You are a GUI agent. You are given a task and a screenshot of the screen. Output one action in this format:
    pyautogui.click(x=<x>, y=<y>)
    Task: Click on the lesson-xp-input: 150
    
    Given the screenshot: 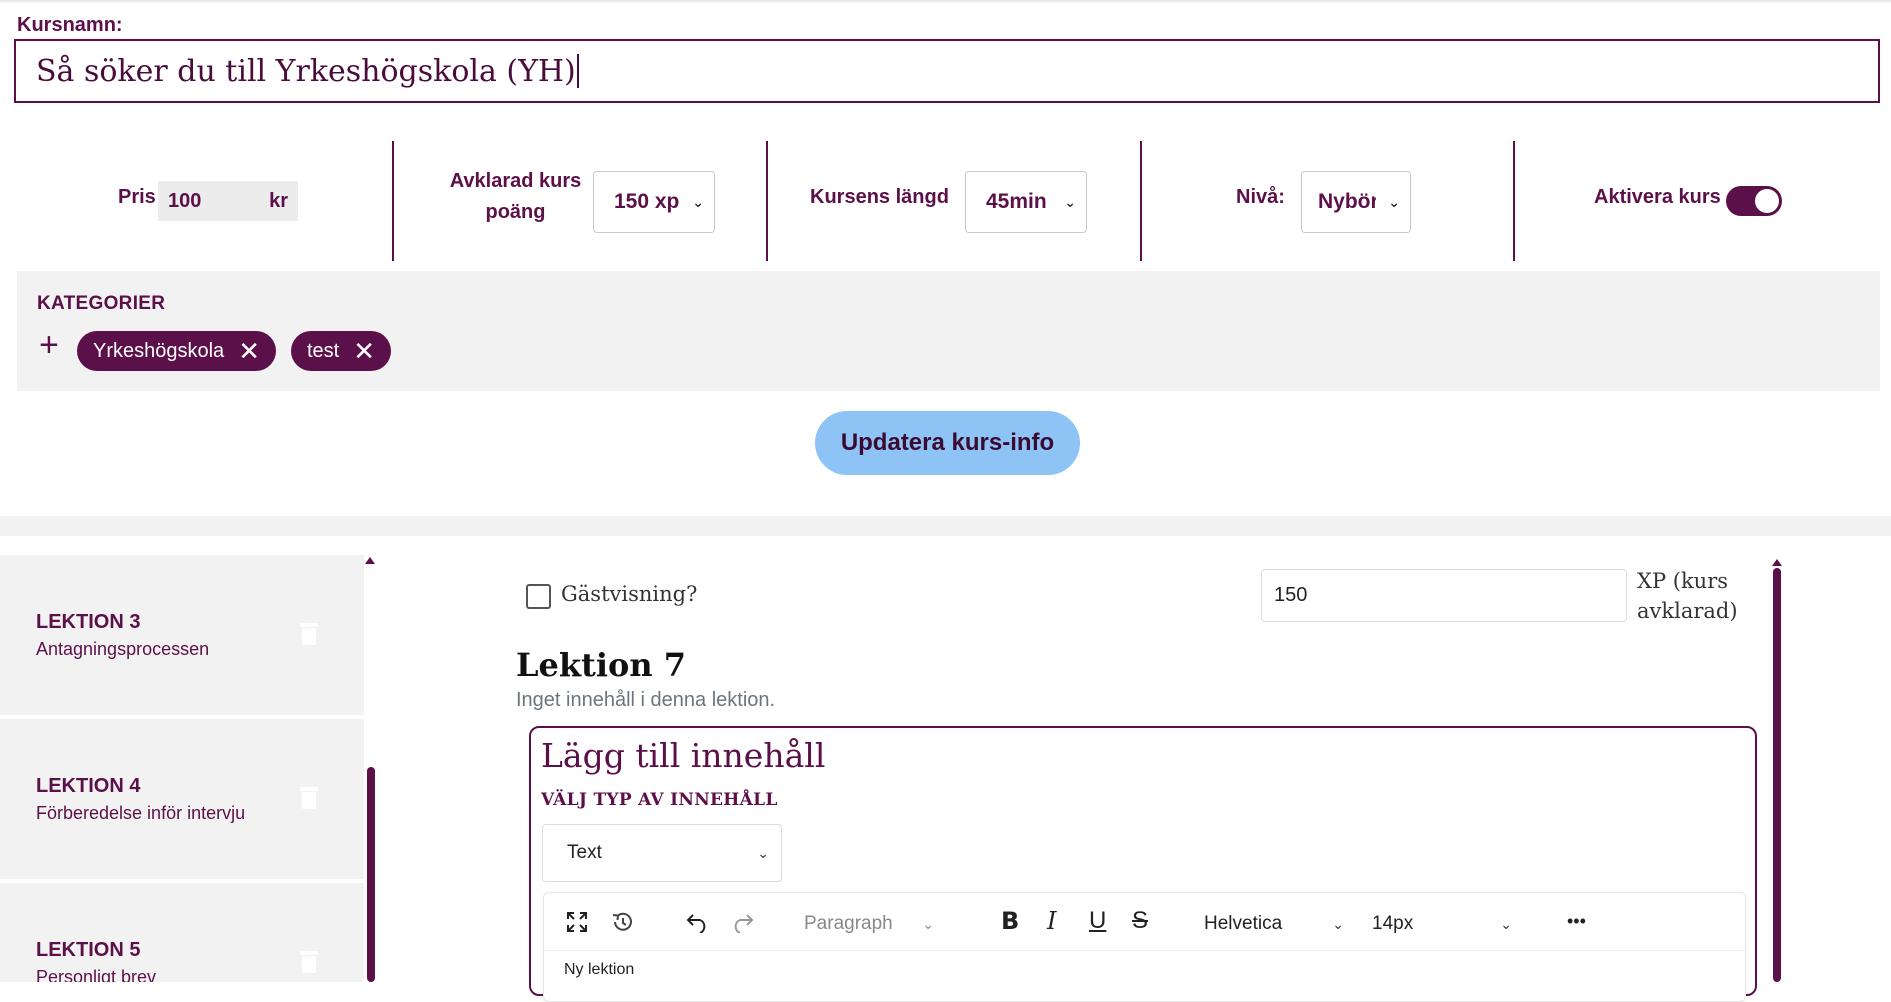 What is the action you would take?
    pyautogui.click(x=1444, y=595)
    